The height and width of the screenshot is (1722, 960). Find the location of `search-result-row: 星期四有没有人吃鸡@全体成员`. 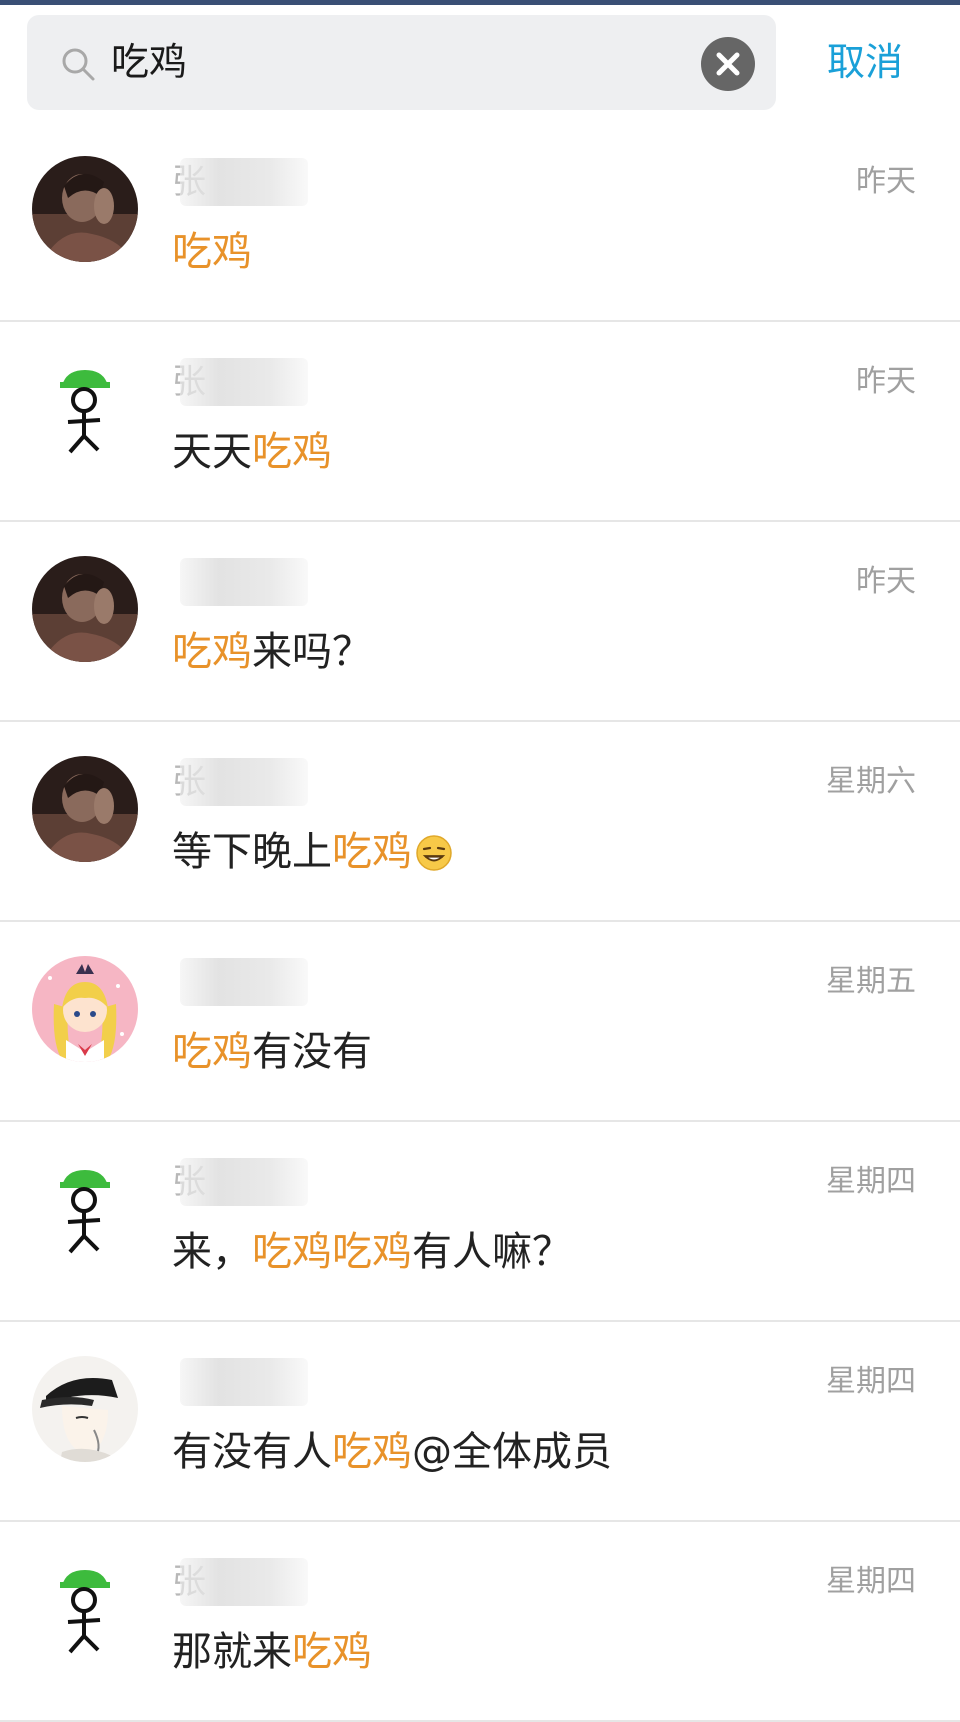

search-result-row: 星期四有没有人吃鸡@全体成员 is located at coordinates (480, 1422).